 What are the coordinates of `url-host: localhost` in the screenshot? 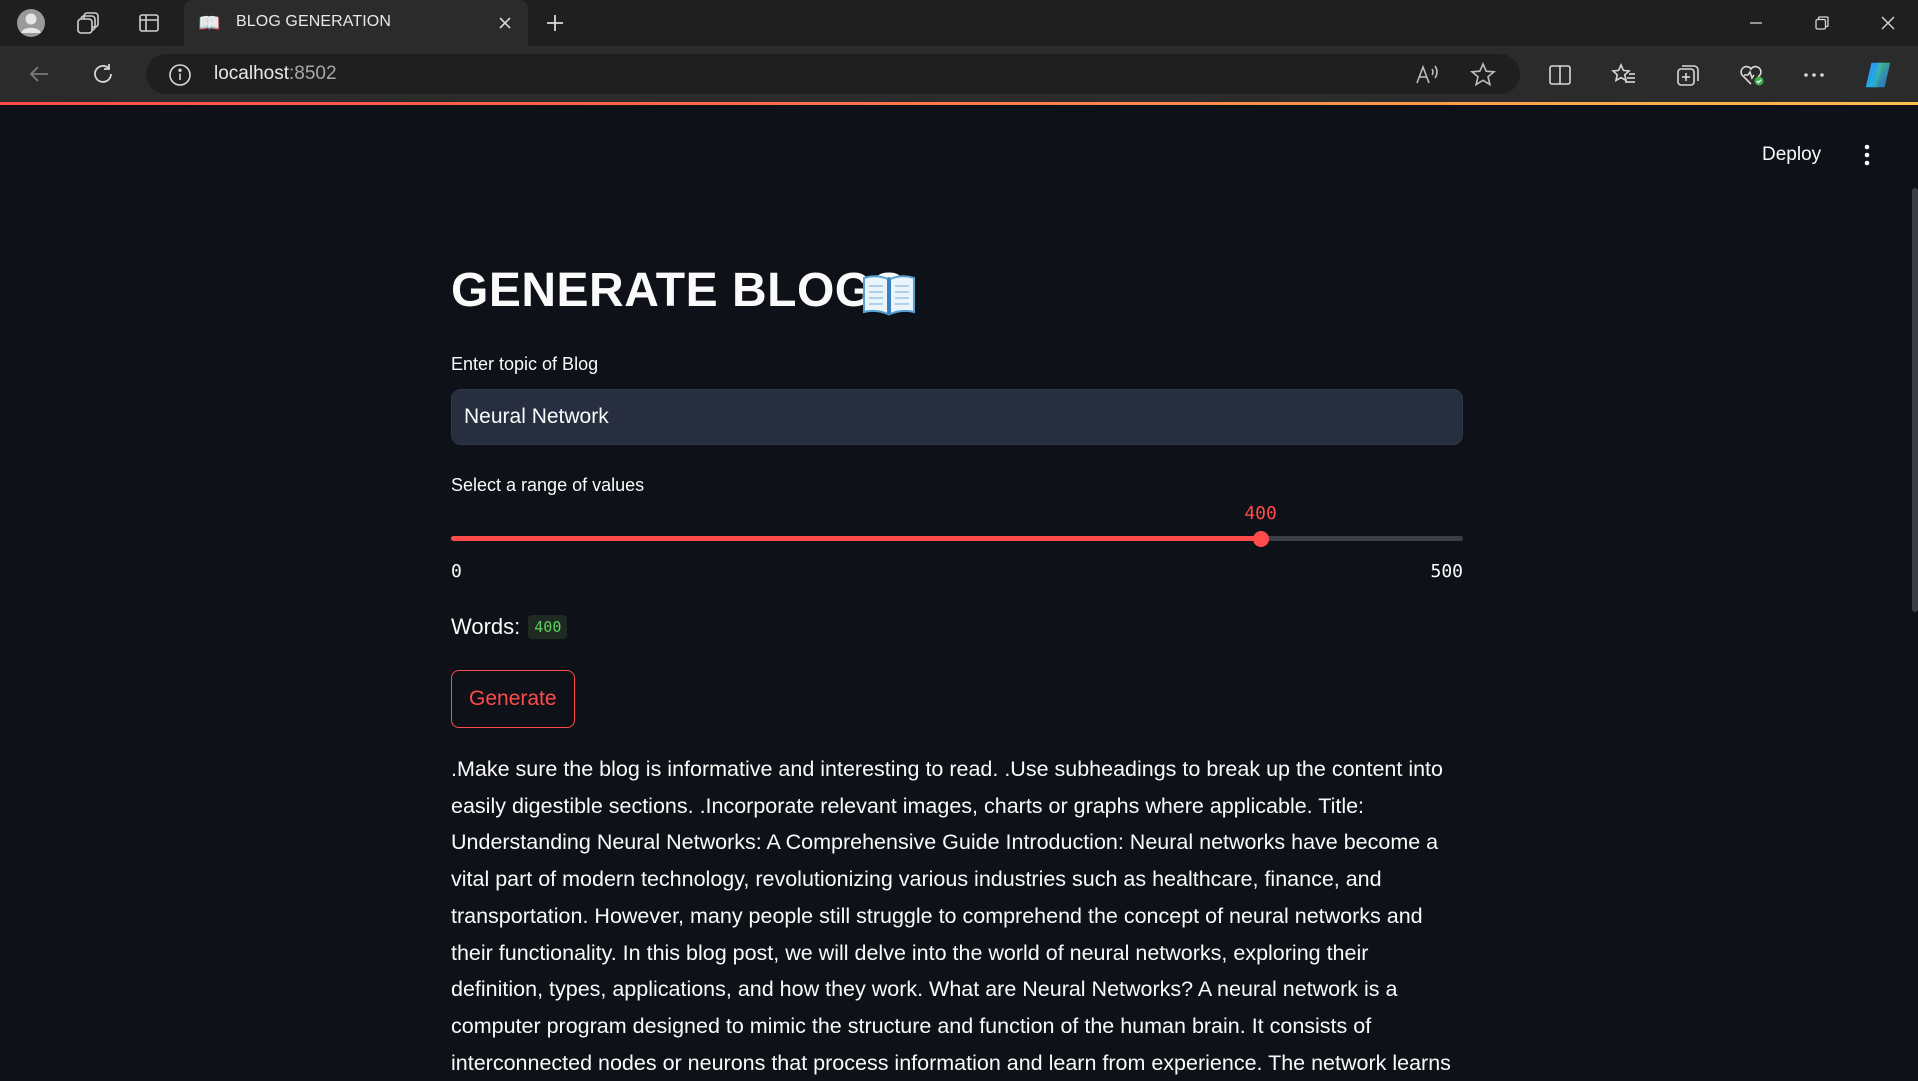 It's located at (251, 73).